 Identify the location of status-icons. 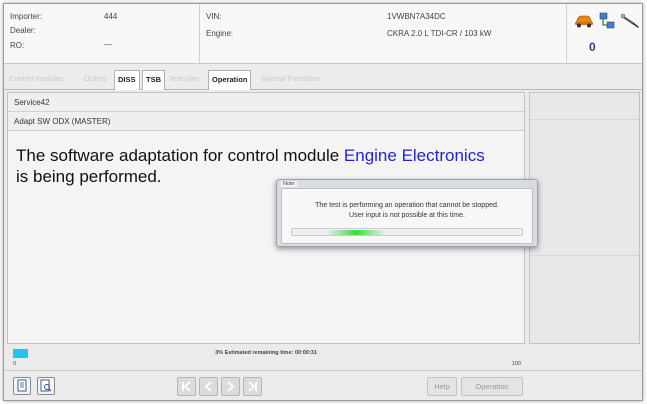
(607, 32).